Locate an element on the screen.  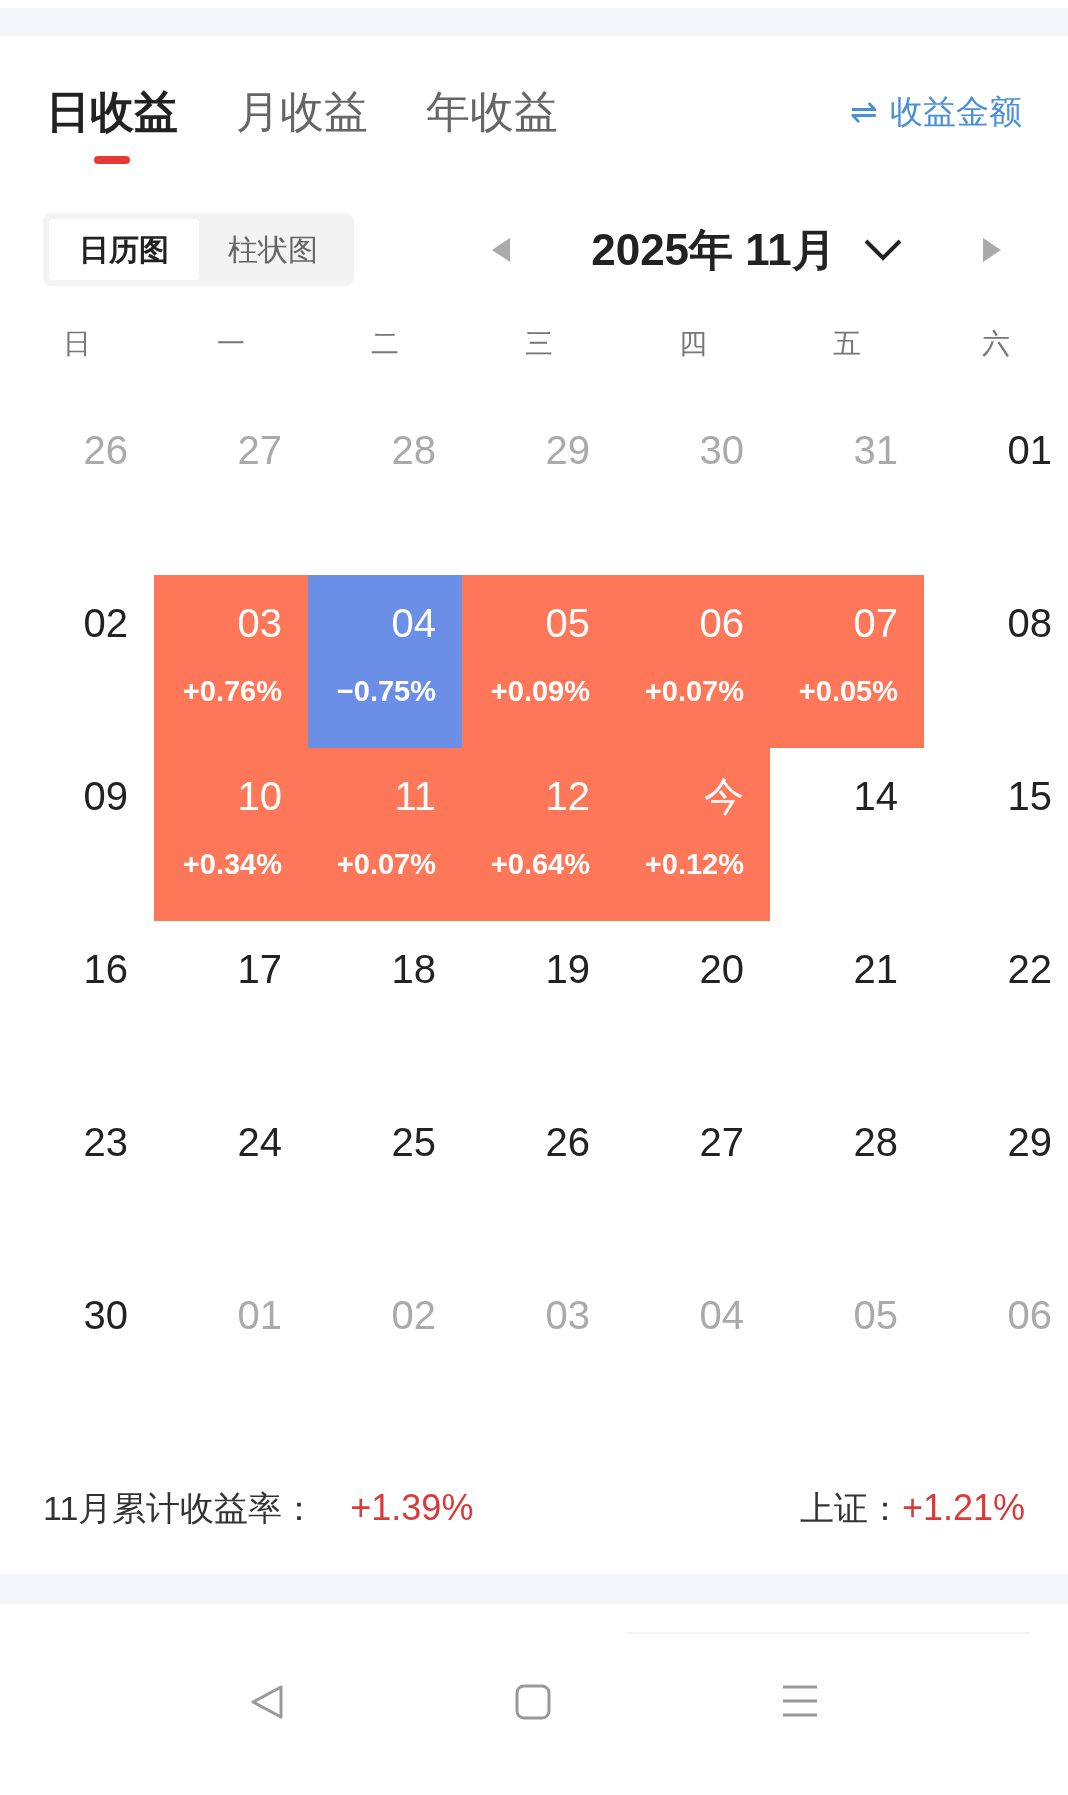
summary-value: +1.39% is located at coordinates (412, 1508).